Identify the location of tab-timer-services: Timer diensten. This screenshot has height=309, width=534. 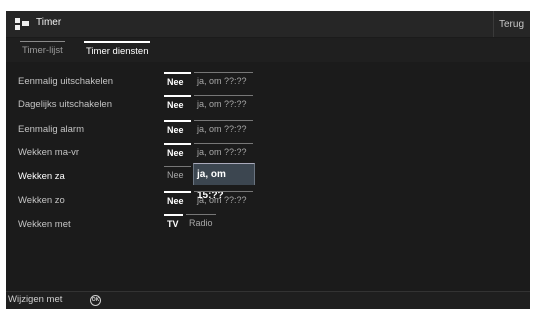
(117, 51).